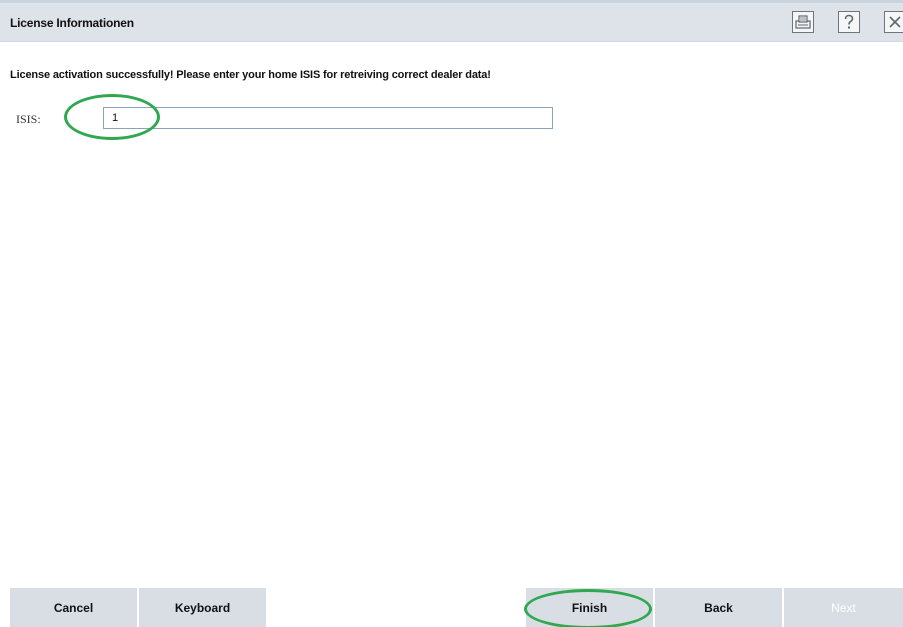 This screenshot has width=903, height=627. I want to click on close-icon, so click(893, 22).